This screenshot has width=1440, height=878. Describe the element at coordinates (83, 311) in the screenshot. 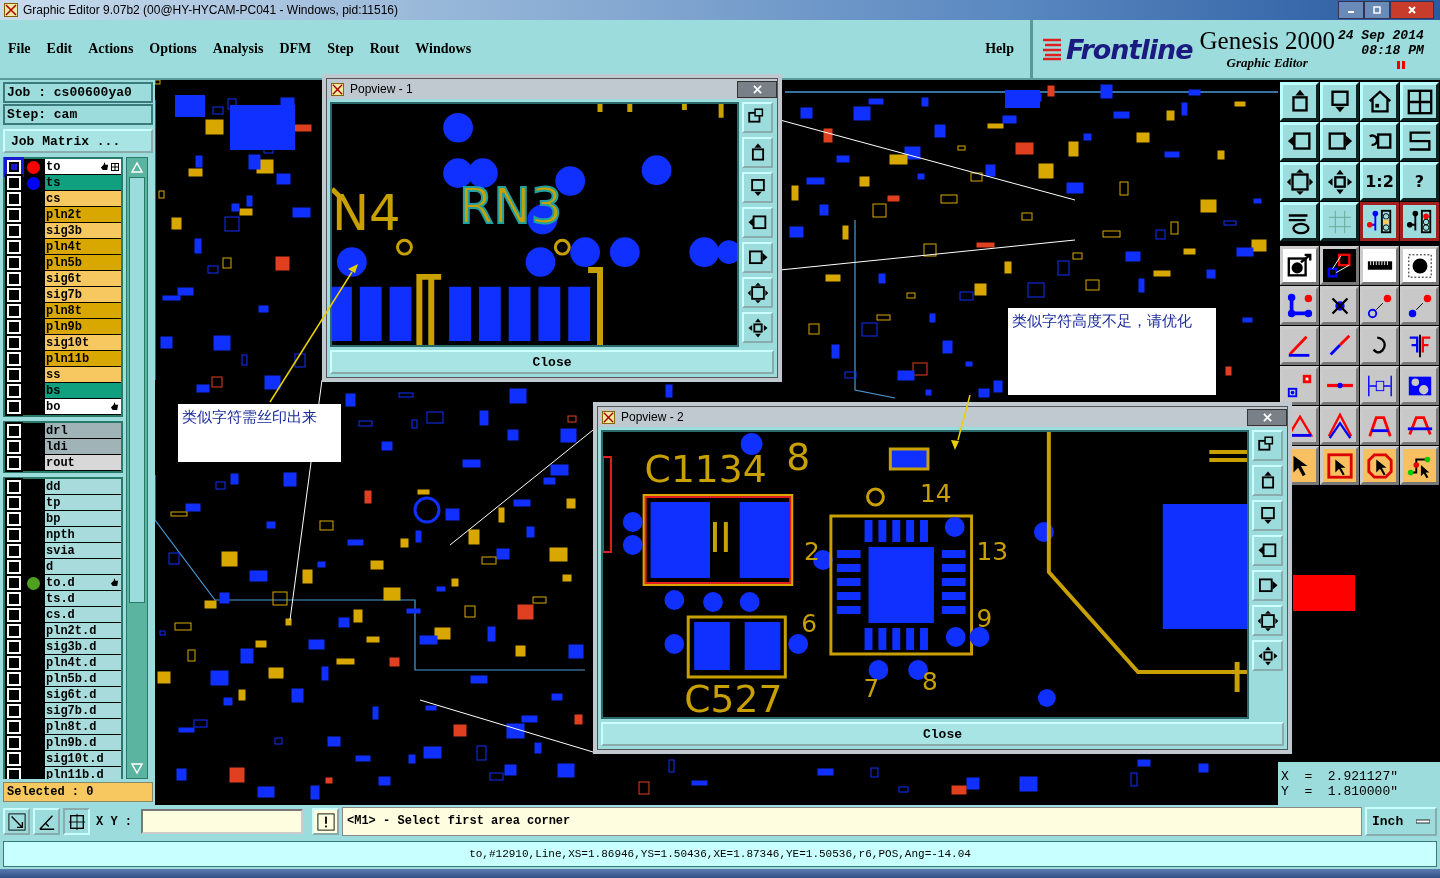

I see `layer-item: pln8t` at that location.